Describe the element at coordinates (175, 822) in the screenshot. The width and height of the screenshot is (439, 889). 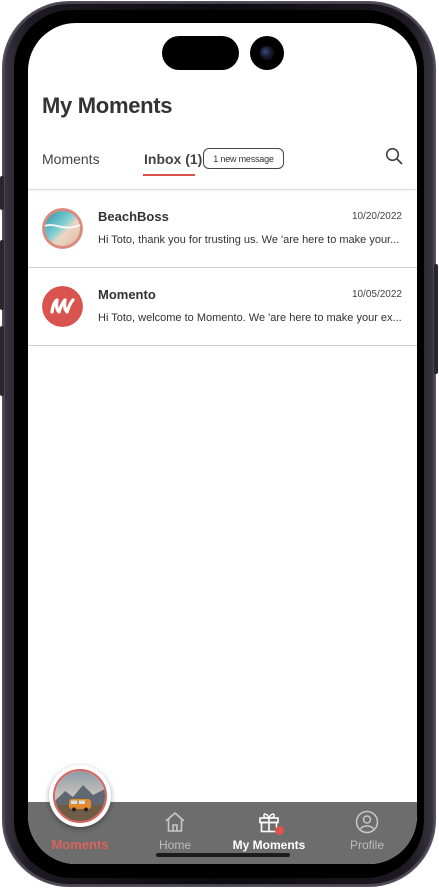
I see `home-icon` at that location.